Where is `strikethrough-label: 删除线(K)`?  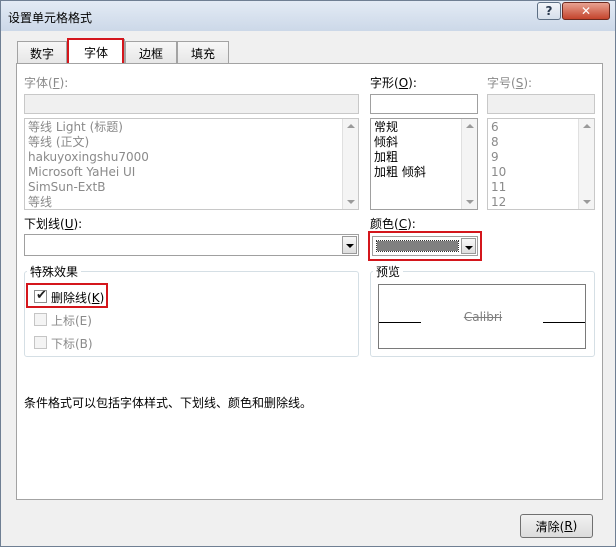 strikethrough-label: 删除线(K) is located at coordinates (77, 297).